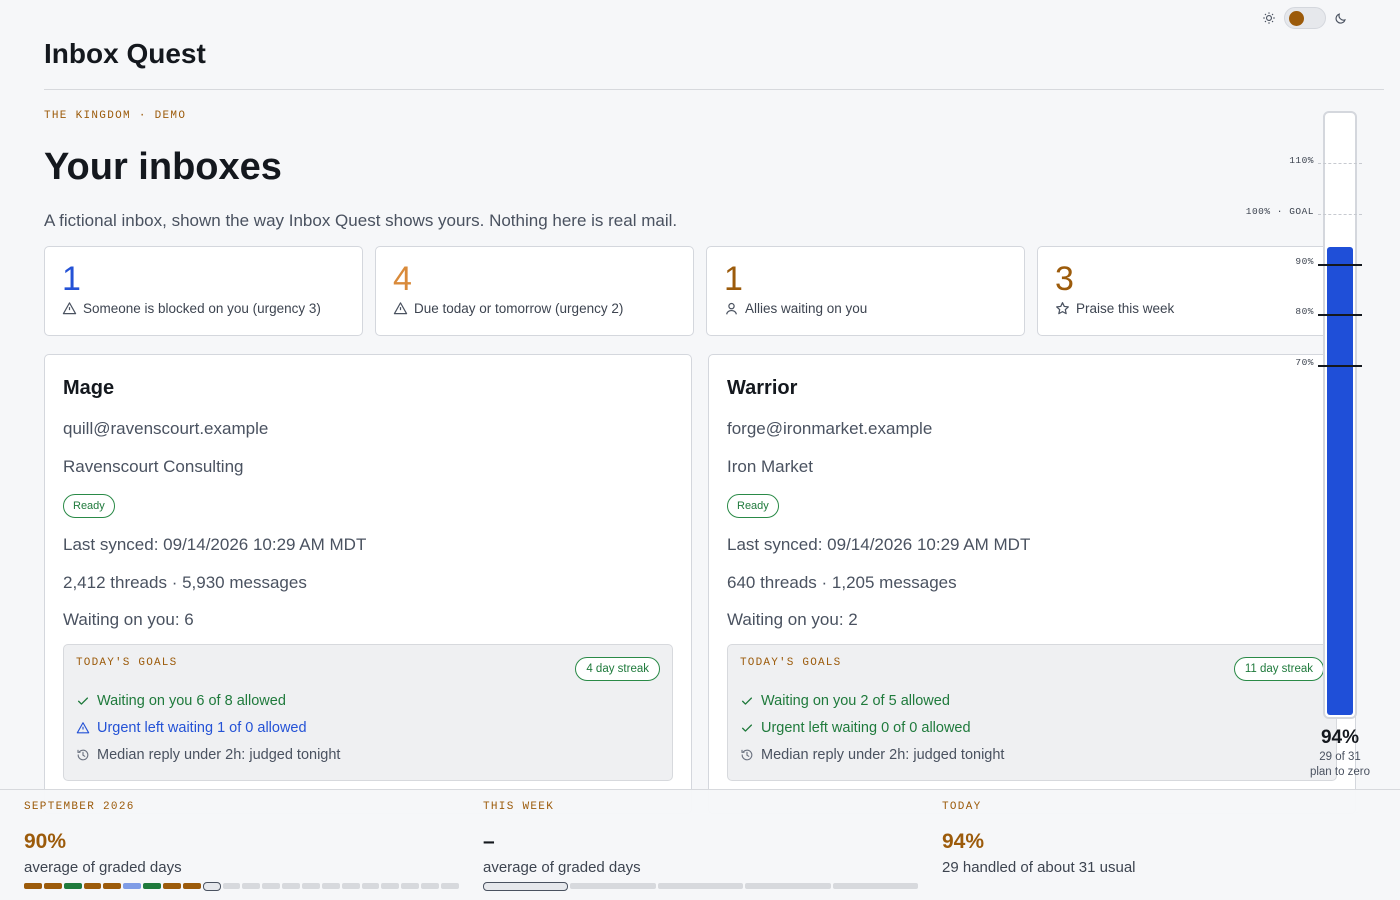  Describe the element at coordinates (1269, 18) in the screenshot. I see `sun-icon` at that location.